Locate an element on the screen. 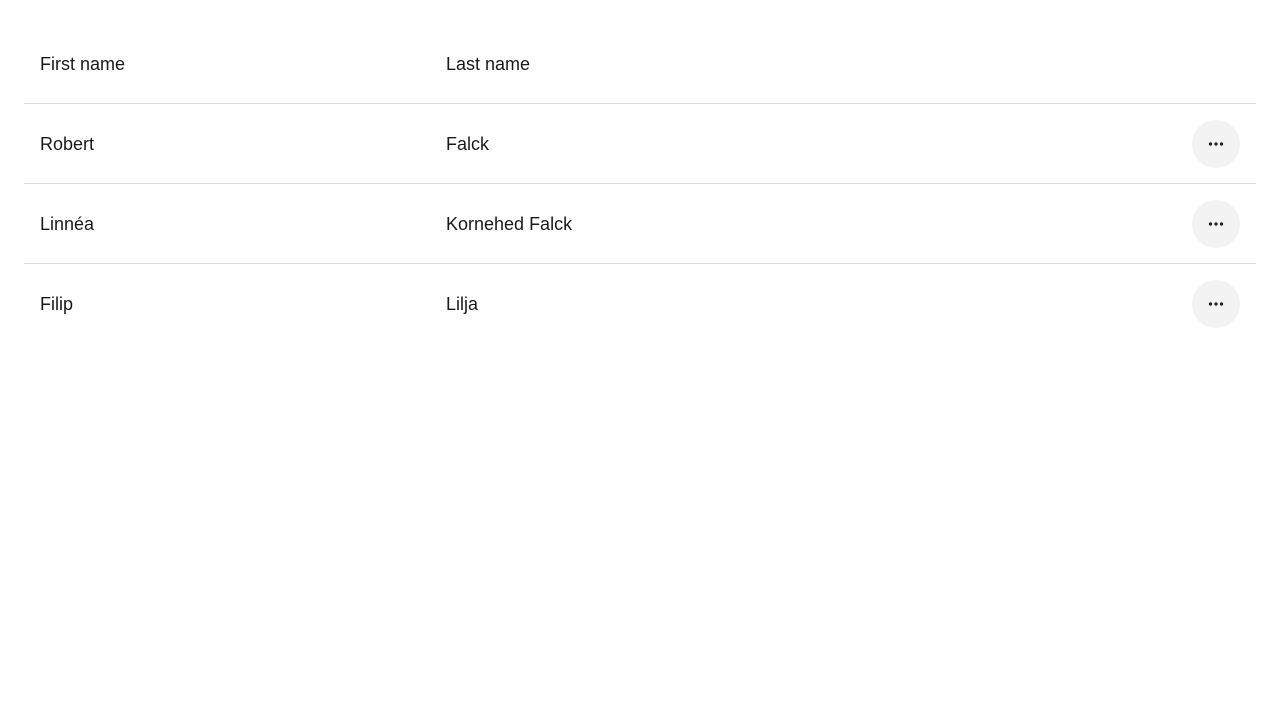  table-header-row: First name Last name is located at coordinates (640, 64).